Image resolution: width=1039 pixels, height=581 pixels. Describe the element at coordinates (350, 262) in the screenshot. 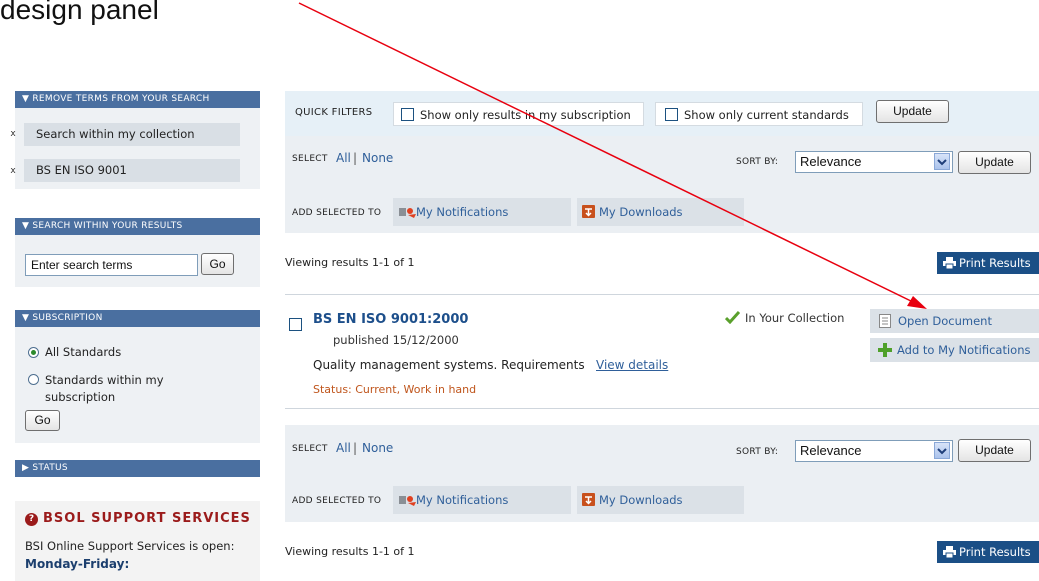

I see `viewing-results-1: Viewing results 1-1 of 1` at that location.